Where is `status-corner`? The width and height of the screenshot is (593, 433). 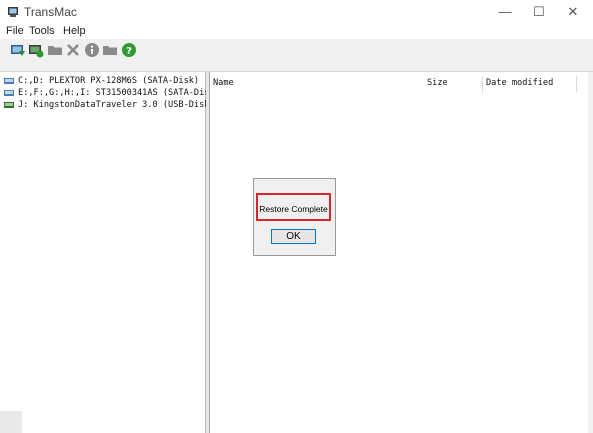
status-corner is located at coordinates (11, 422).